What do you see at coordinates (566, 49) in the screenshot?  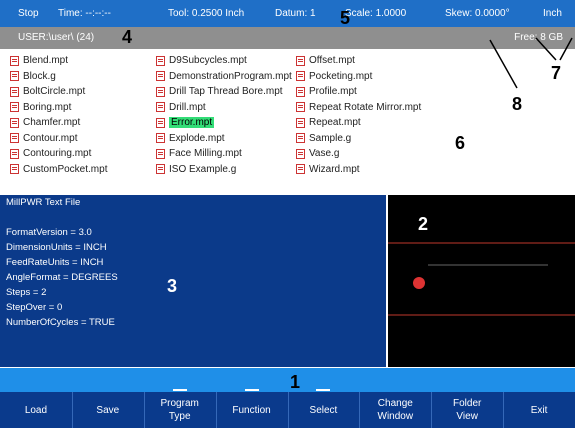 I see `leader-7b` at bounding box center [566, 49].